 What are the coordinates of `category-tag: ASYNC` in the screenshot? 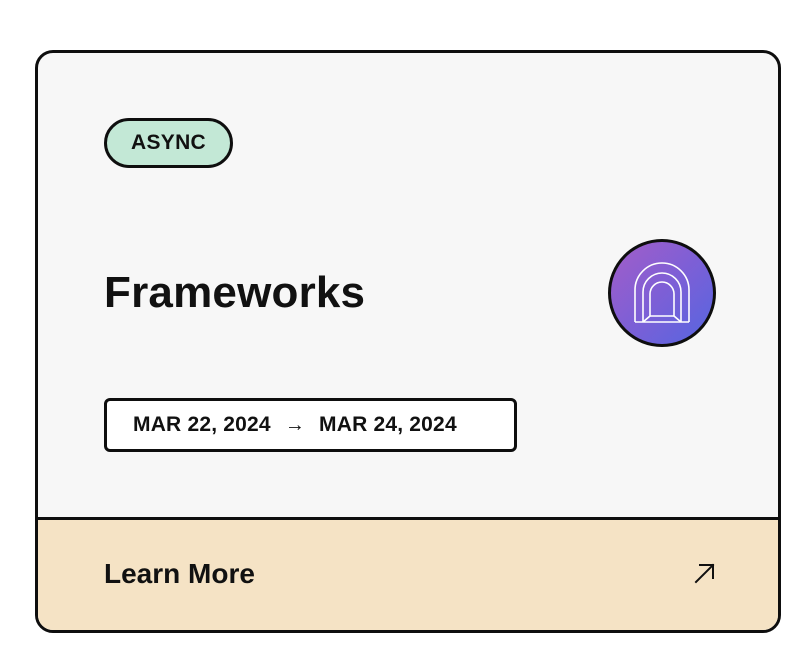 It's located at (169, 143).